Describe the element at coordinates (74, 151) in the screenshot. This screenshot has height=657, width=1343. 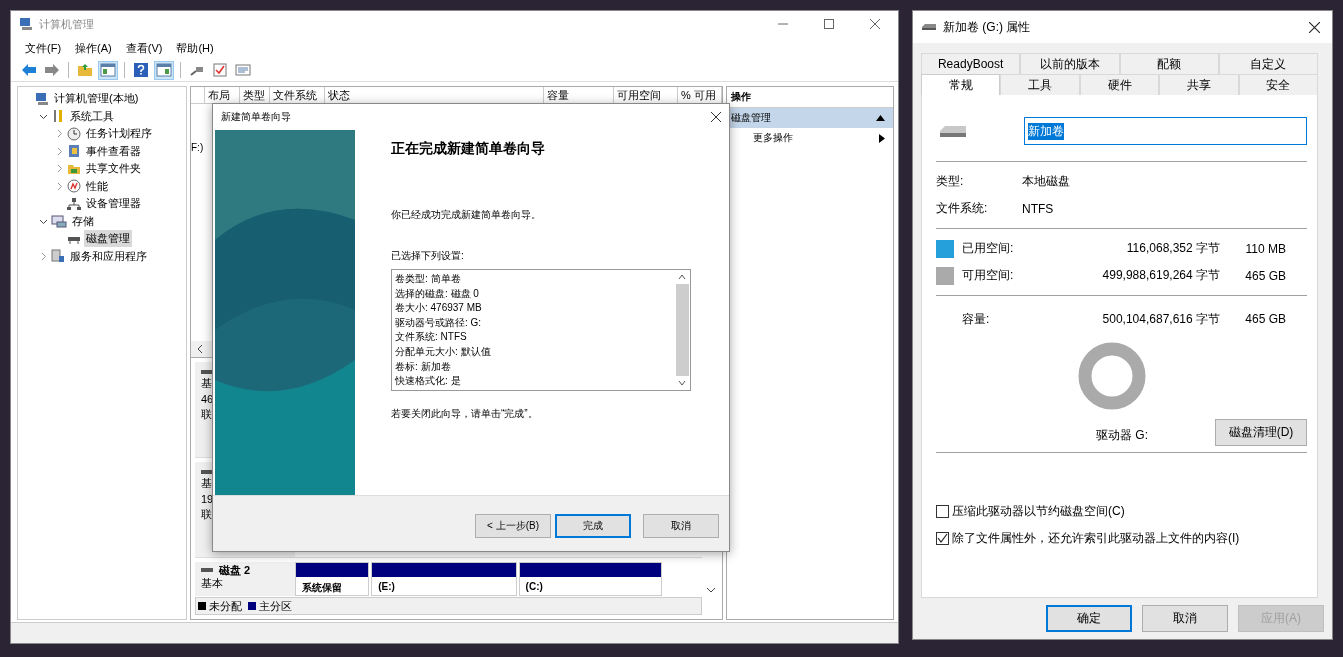
I see `log-book-icon` at that location.